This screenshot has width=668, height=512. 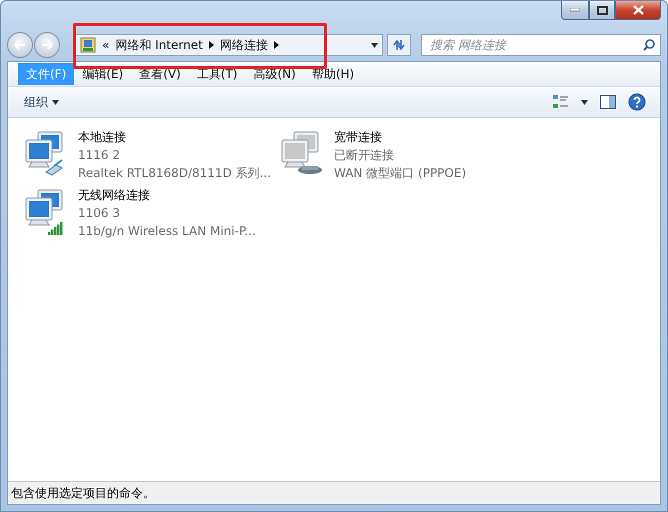 What do you see at coordinates (541, 45) in the screenshot?
I see `search-field: 搜索 网络连接` at bounding box center [541, 45].